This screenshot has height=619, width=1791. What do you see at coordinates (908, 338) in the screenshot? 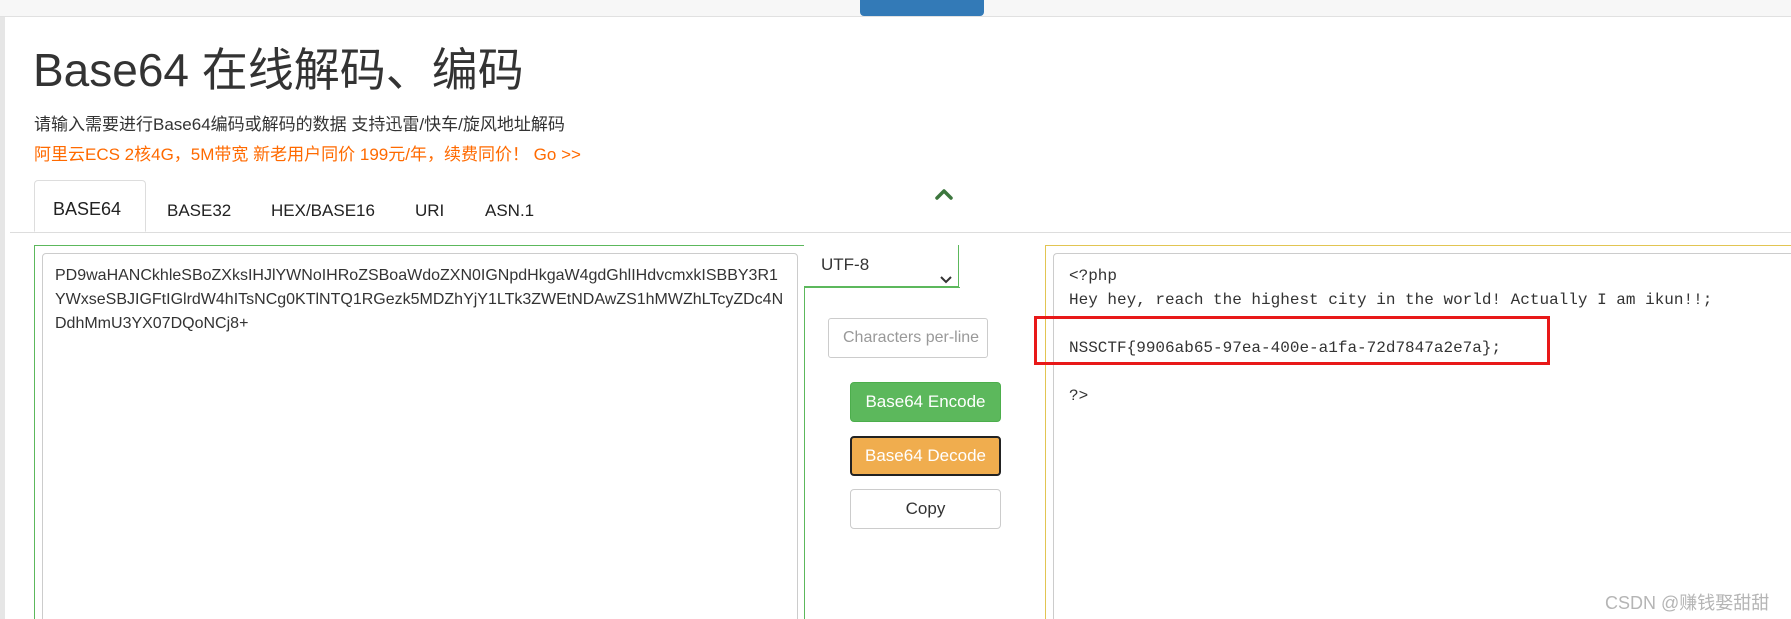
I see `chars-per-line-input: Characters per-line` at bounding box center [908, 338].